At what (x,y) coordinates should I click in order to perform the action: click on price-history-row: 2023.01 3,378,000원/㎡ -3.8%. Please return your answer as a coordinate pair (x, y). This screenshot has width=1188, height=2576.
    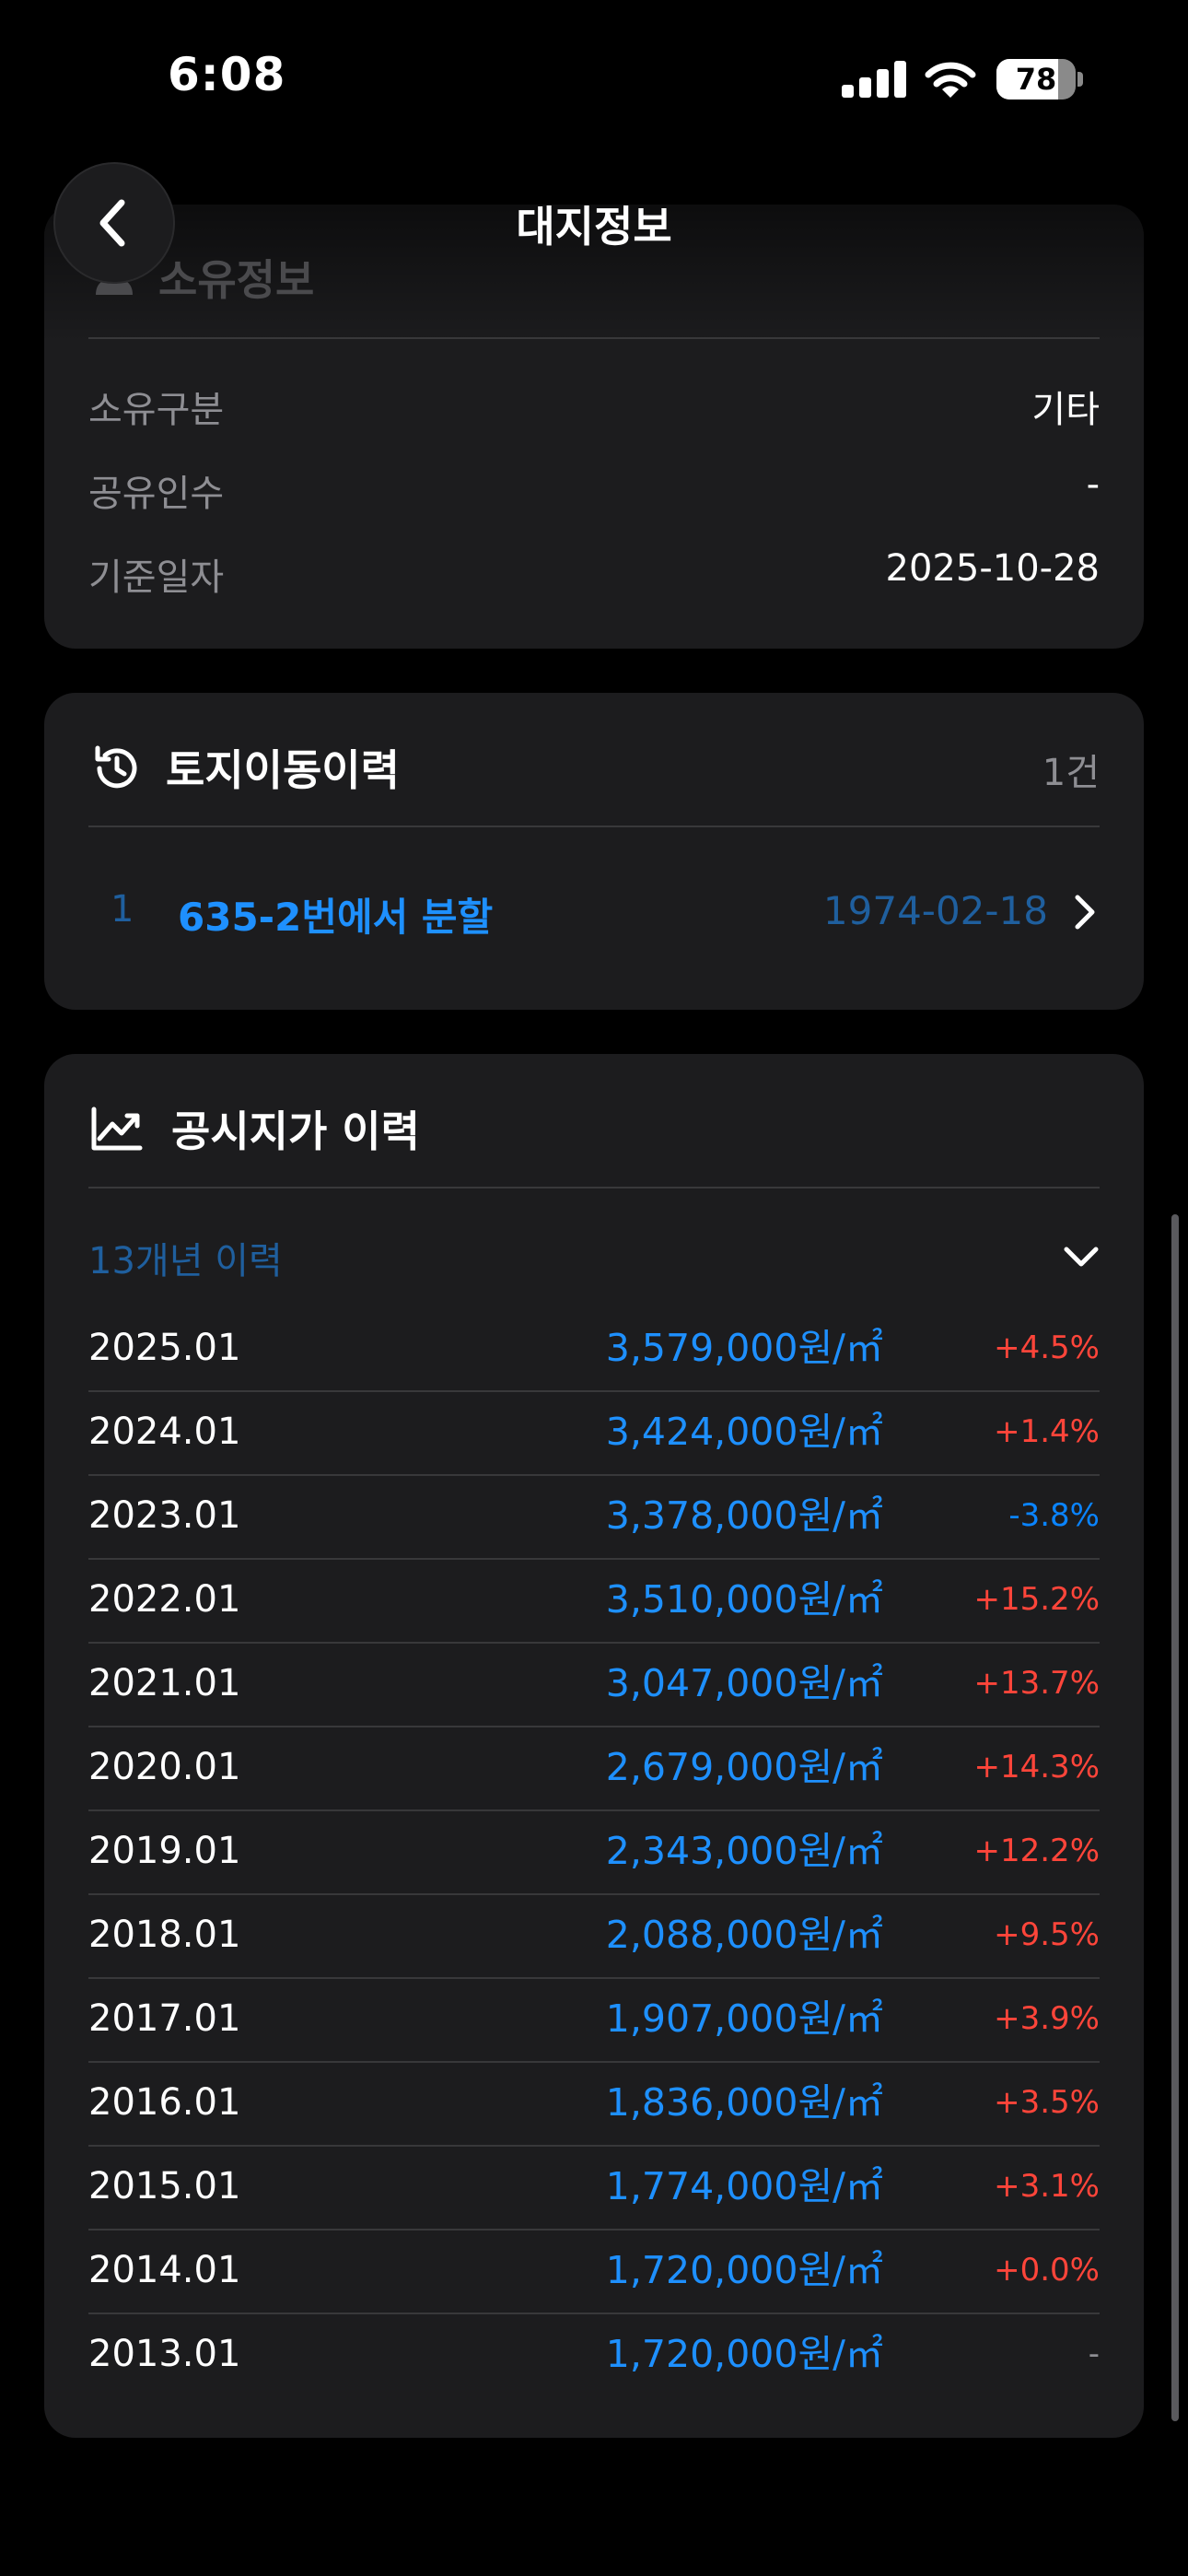
    Looking at the image, I should click on (594, 1517).